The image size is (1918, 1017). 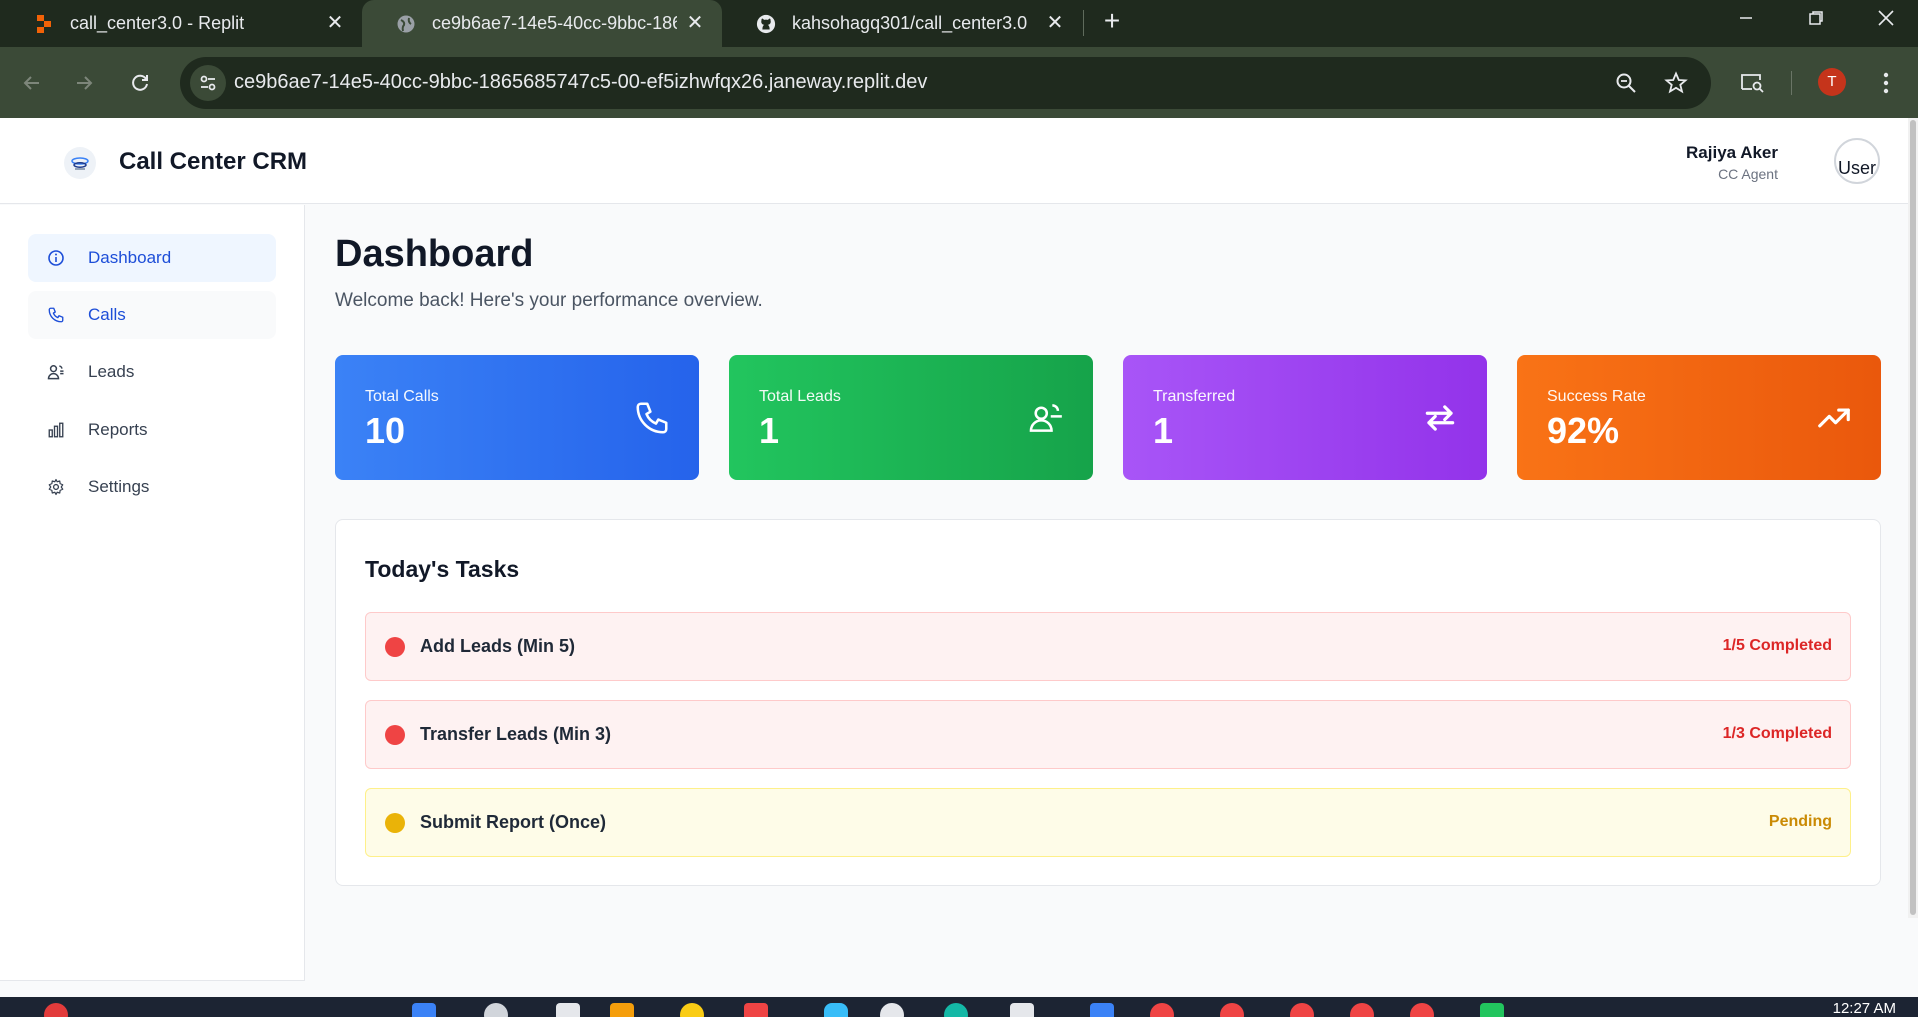 What do you see at coordinates (402, 396) in the screenshot?
I see `stat-label: Total Calls` at bounding box center [402, 396].